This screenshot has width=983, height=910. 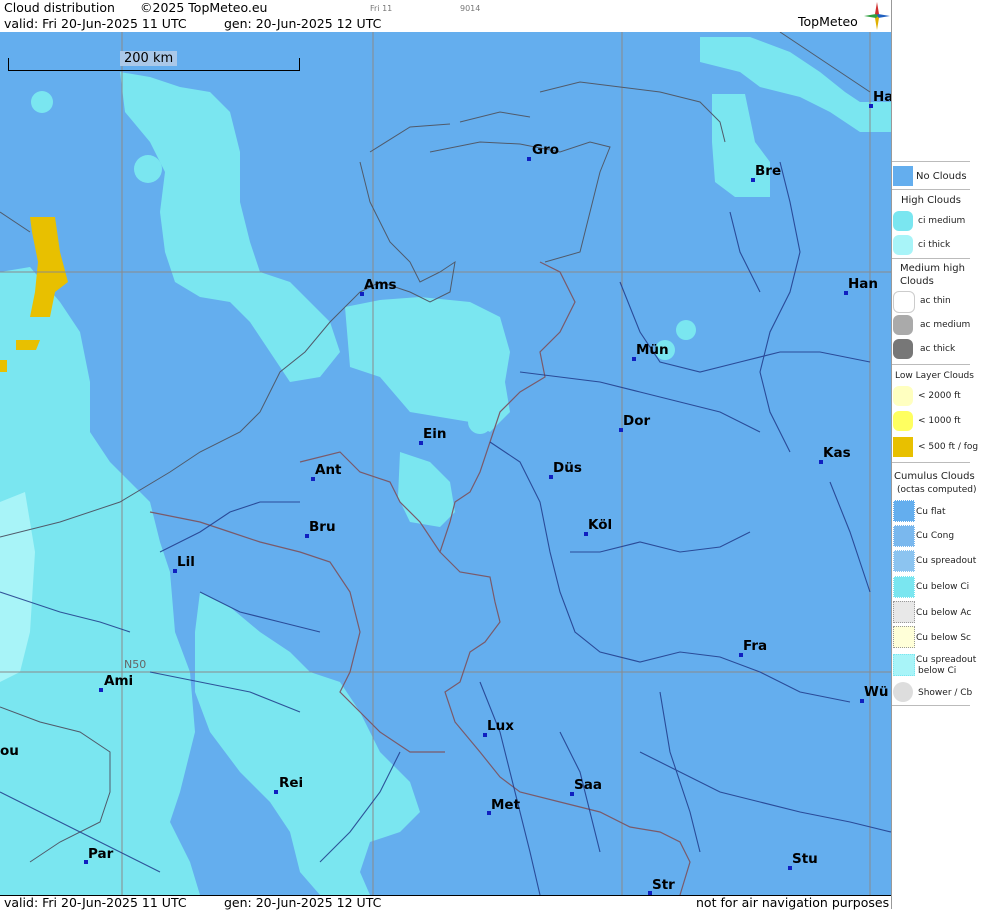 What do you see at coordinates (904, 561) in the screenshot?
I see `legend-swatch-cu-spread` at bounding box center [904, 561].